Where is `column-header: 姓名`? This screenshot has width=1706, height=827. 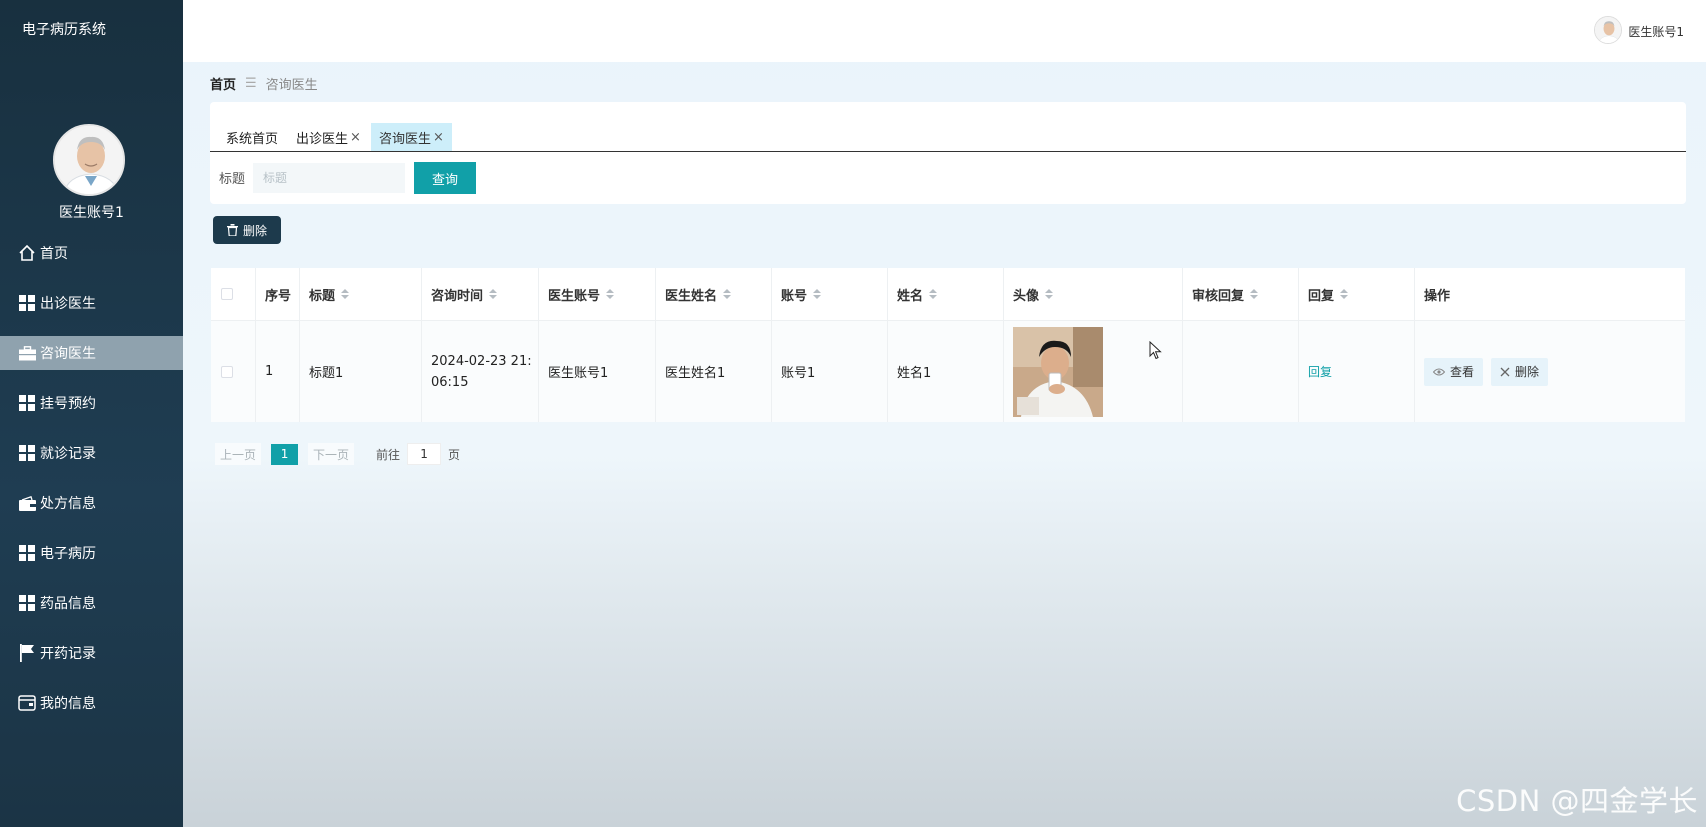 column-header: 姓名 is located at coordinates (946, 294).